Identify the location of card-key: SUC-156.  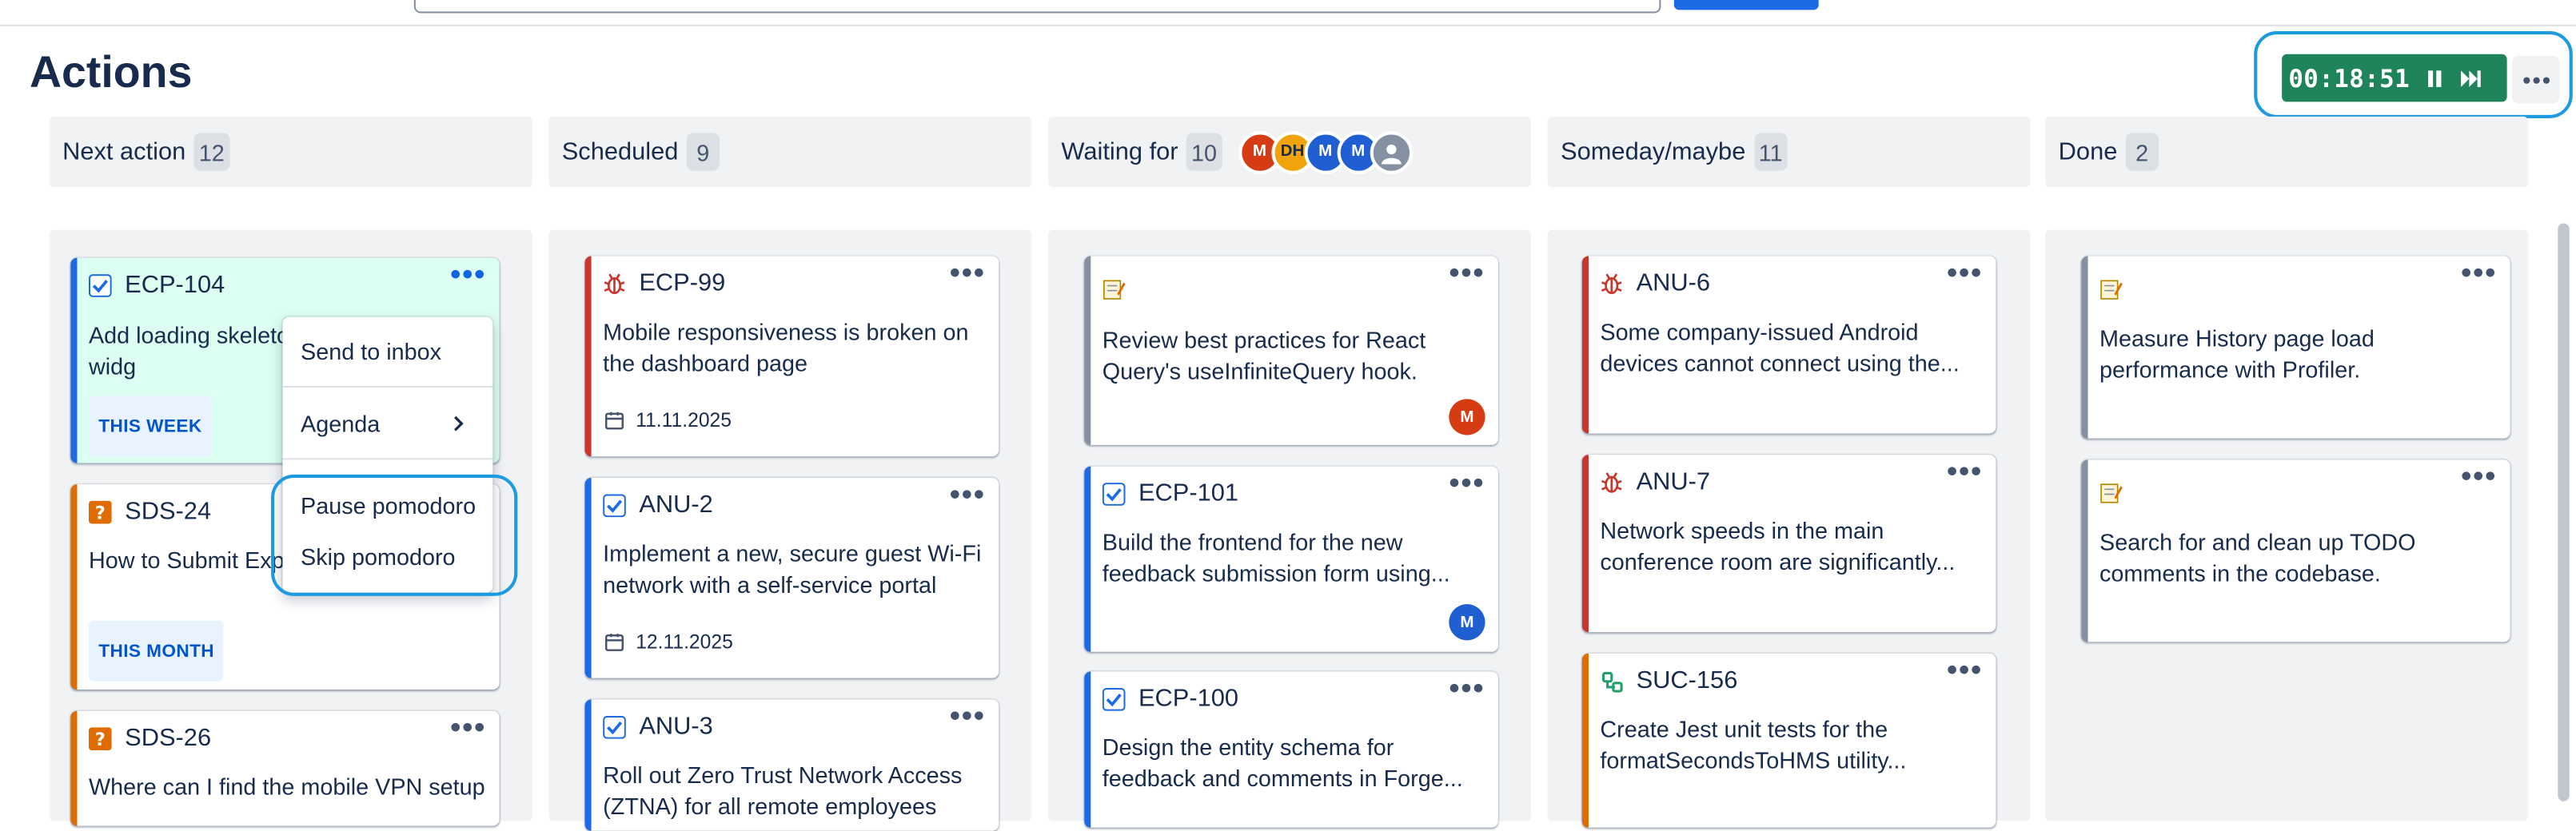
(1687, 680).